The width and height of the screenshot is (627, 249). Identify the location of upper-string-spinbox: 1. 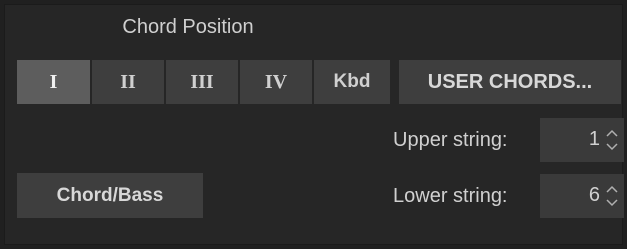
(582, 140).